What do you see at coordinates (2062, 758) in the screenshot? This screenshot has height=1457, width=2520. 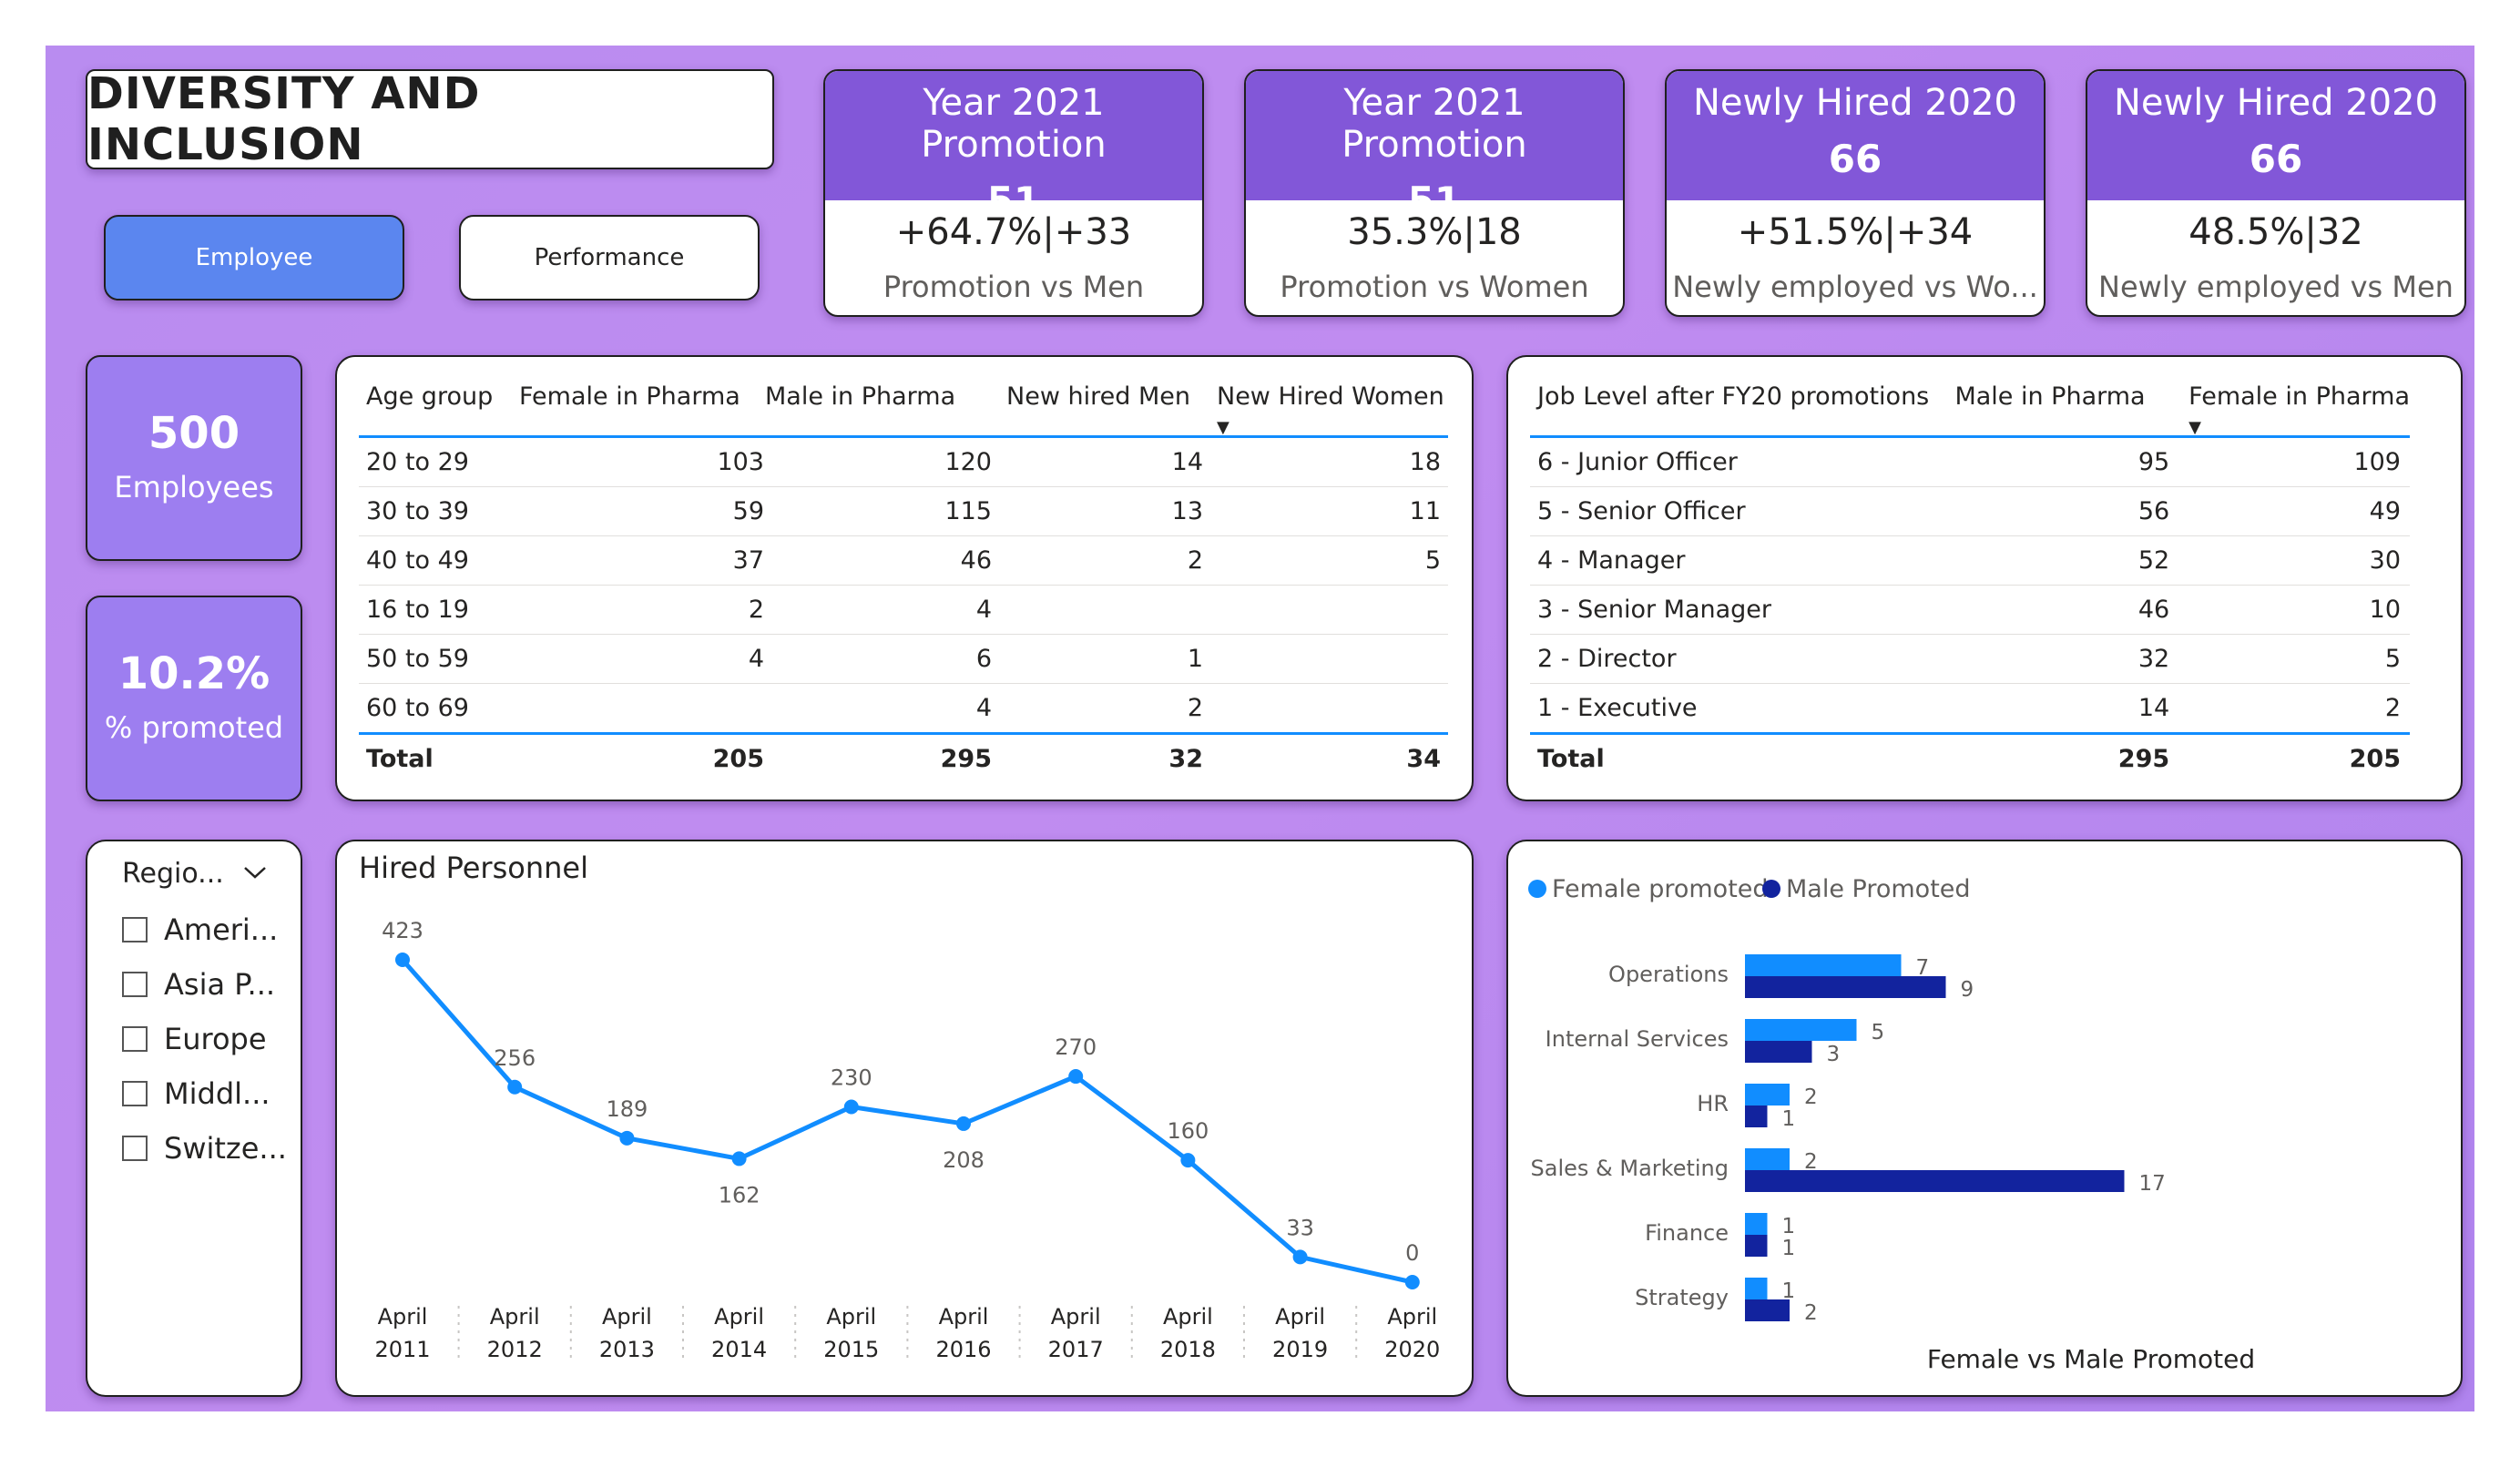 I see `total-male: 295` at bounding box center [2062, 758].